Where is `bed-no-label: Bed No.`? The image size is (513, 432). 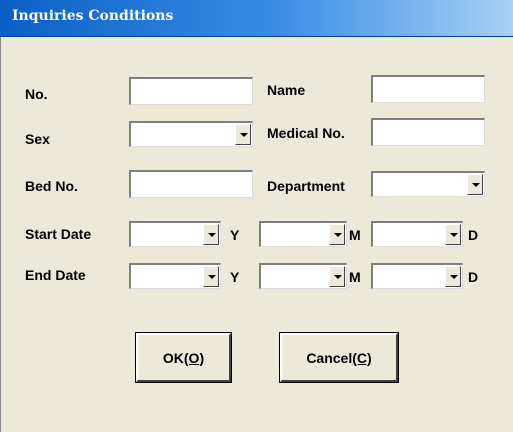
bed-no-label: Bed No. is located at coordinates (51, 186).